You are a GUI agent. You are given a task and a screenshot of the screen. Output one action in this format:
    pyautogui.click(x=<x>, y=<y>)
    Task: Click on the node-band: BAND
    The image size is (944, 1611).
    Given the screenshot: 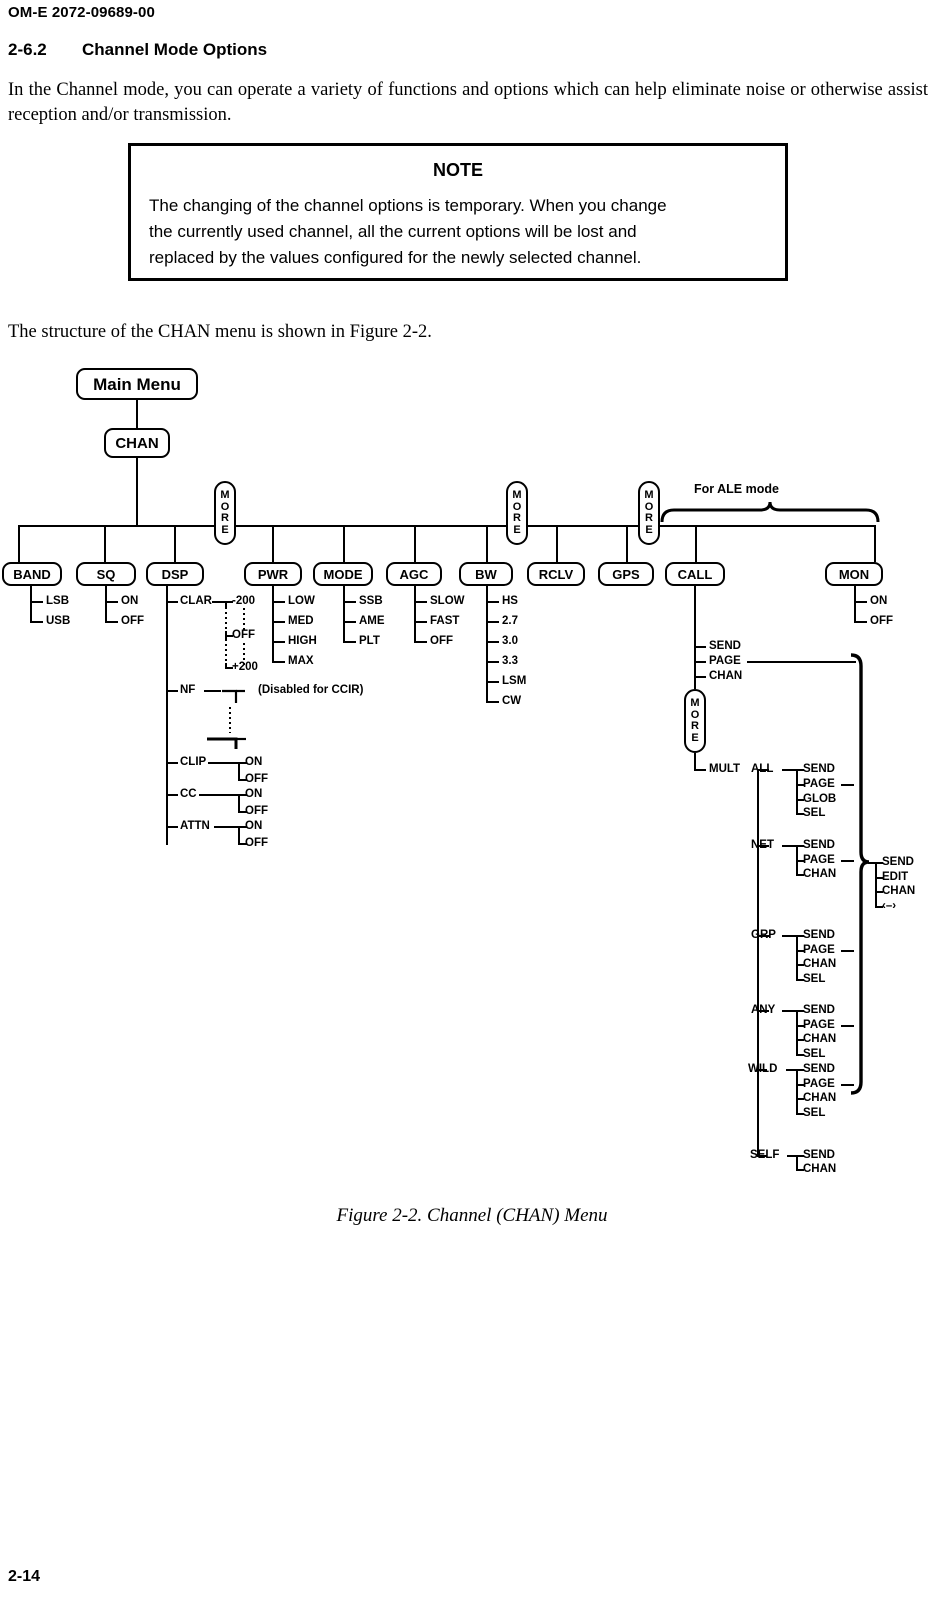 What is the action you would take?
    pyautogui.click(x=32, y=574)
    